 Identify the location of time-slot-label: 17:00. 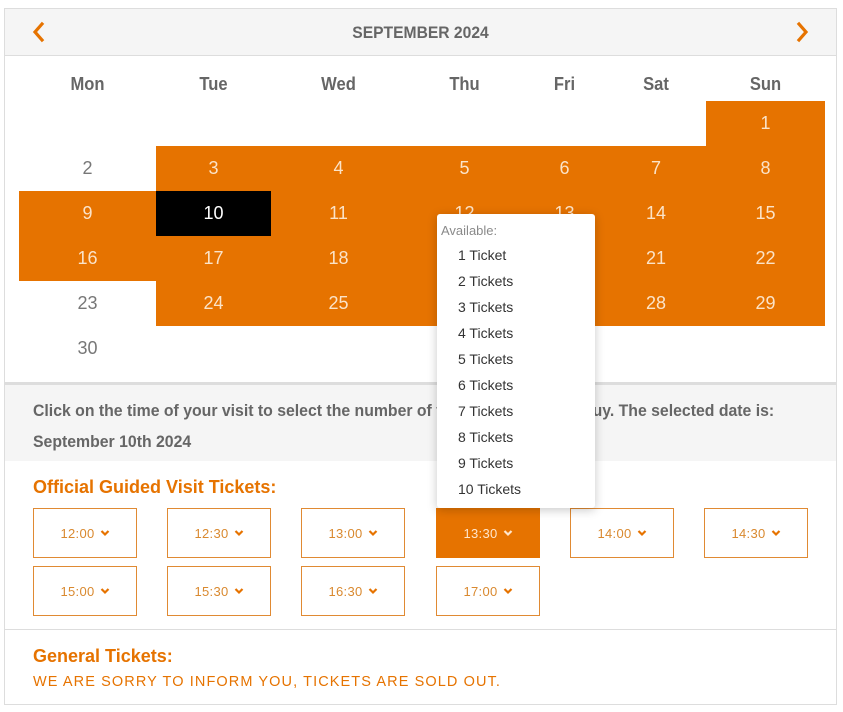
(480, 591).